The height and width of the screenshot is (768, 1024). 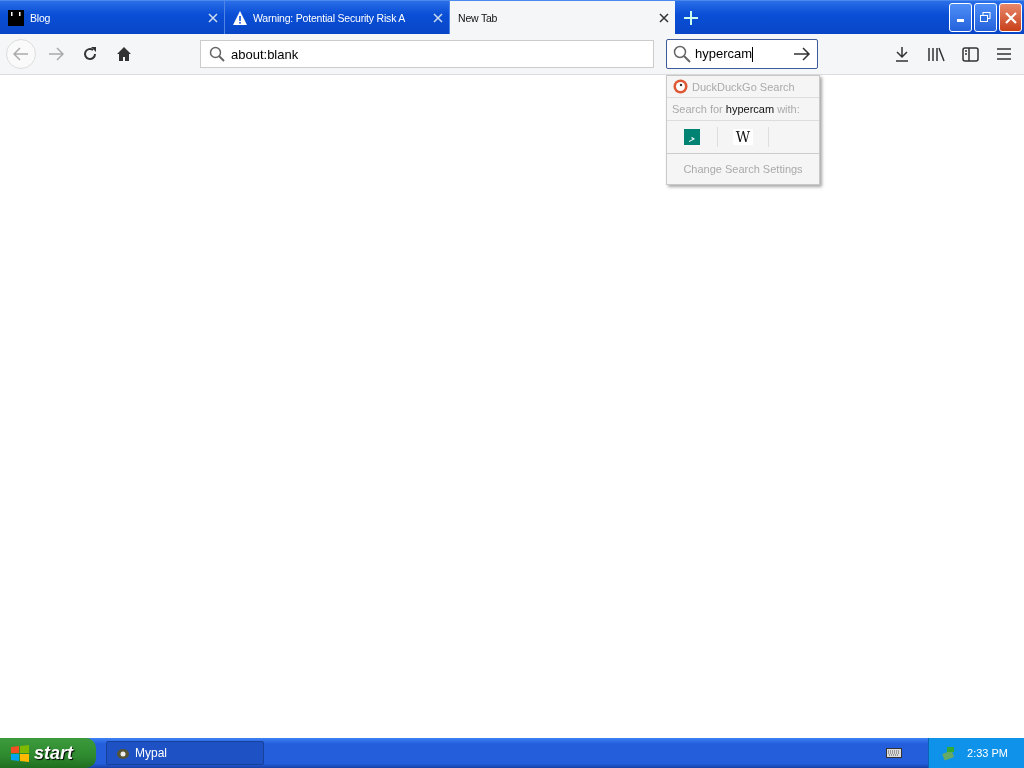 I want to click on blog-icon, so click(x=16, y=17).